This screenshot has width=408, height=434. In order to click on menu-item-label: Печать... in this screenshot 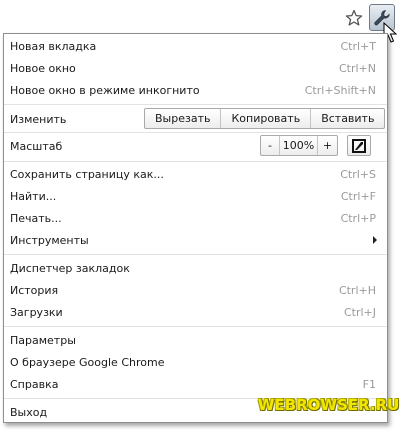, I will do `click(36, 218)`.